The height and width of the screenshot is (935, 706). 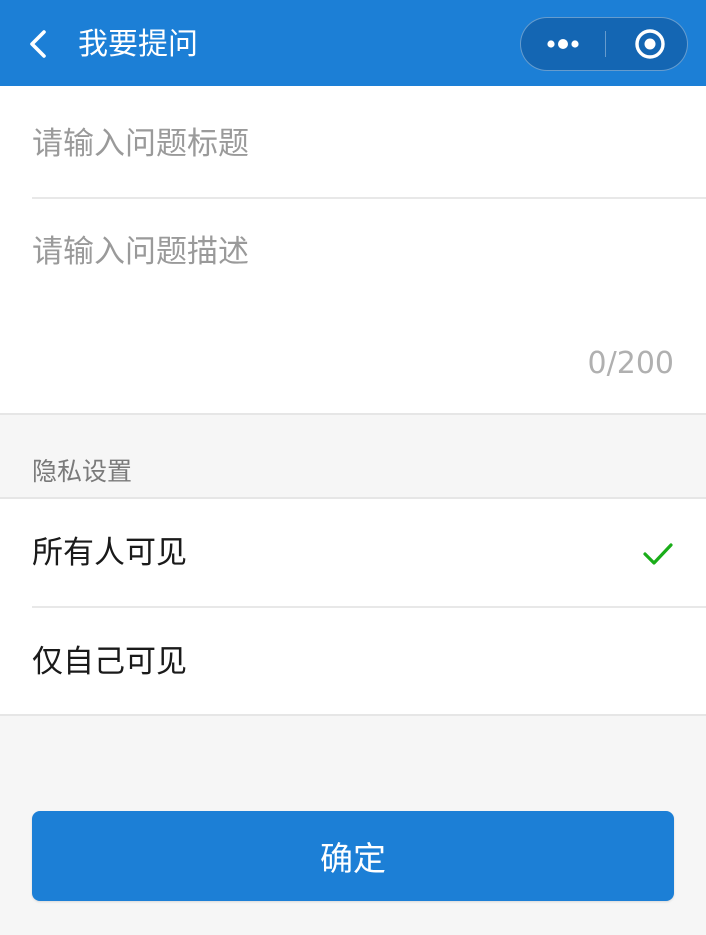 What do you see at coordinates (109, 662) in the screenshot?
I see `option-label: 仅自己可见` at bounding box center [109, 662].